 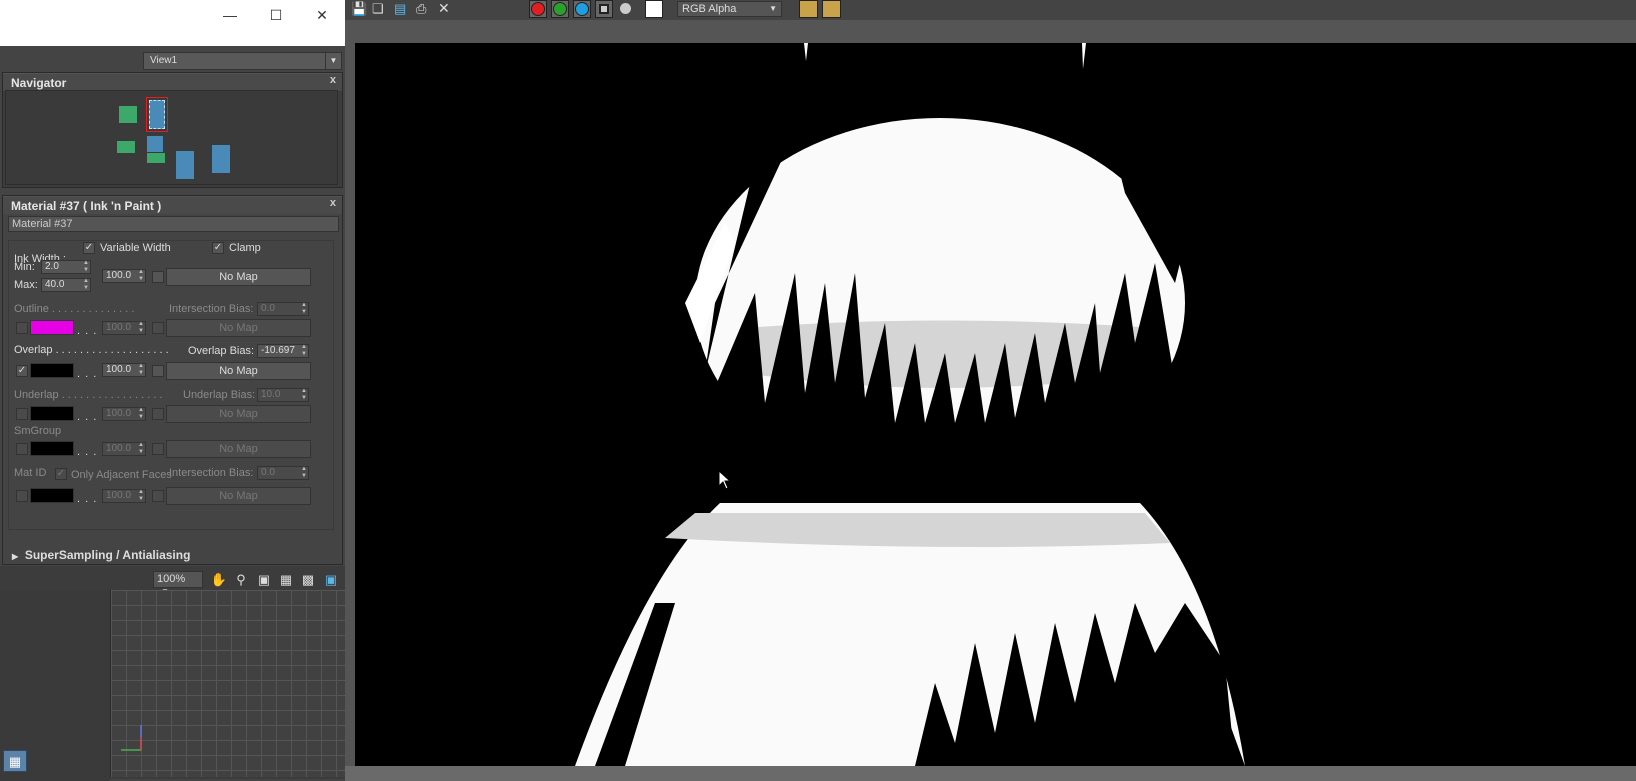 What do you see at coordinates (158, 449) in the screenshot?
I see `smgroup-map-checkbox` at bounding box center [158, 449].